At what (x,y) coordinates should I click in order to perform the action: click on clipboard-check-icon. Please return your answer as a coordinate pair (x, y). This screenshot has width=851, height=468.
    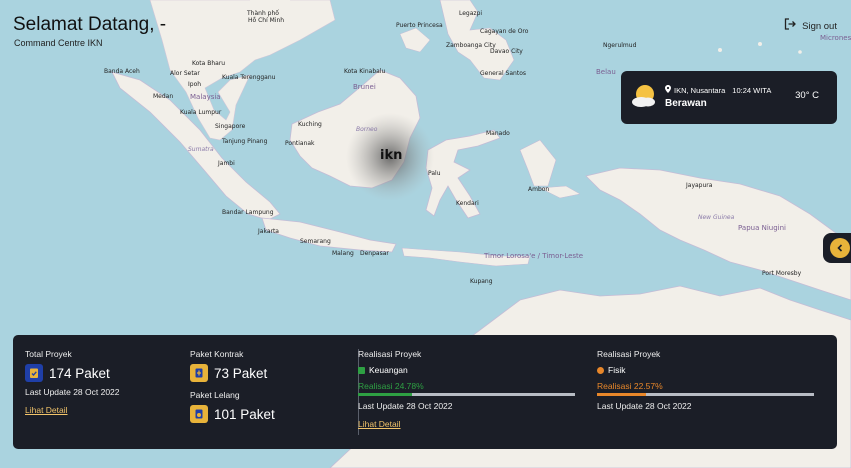
    Looking at the image, I should click on (34, 373).